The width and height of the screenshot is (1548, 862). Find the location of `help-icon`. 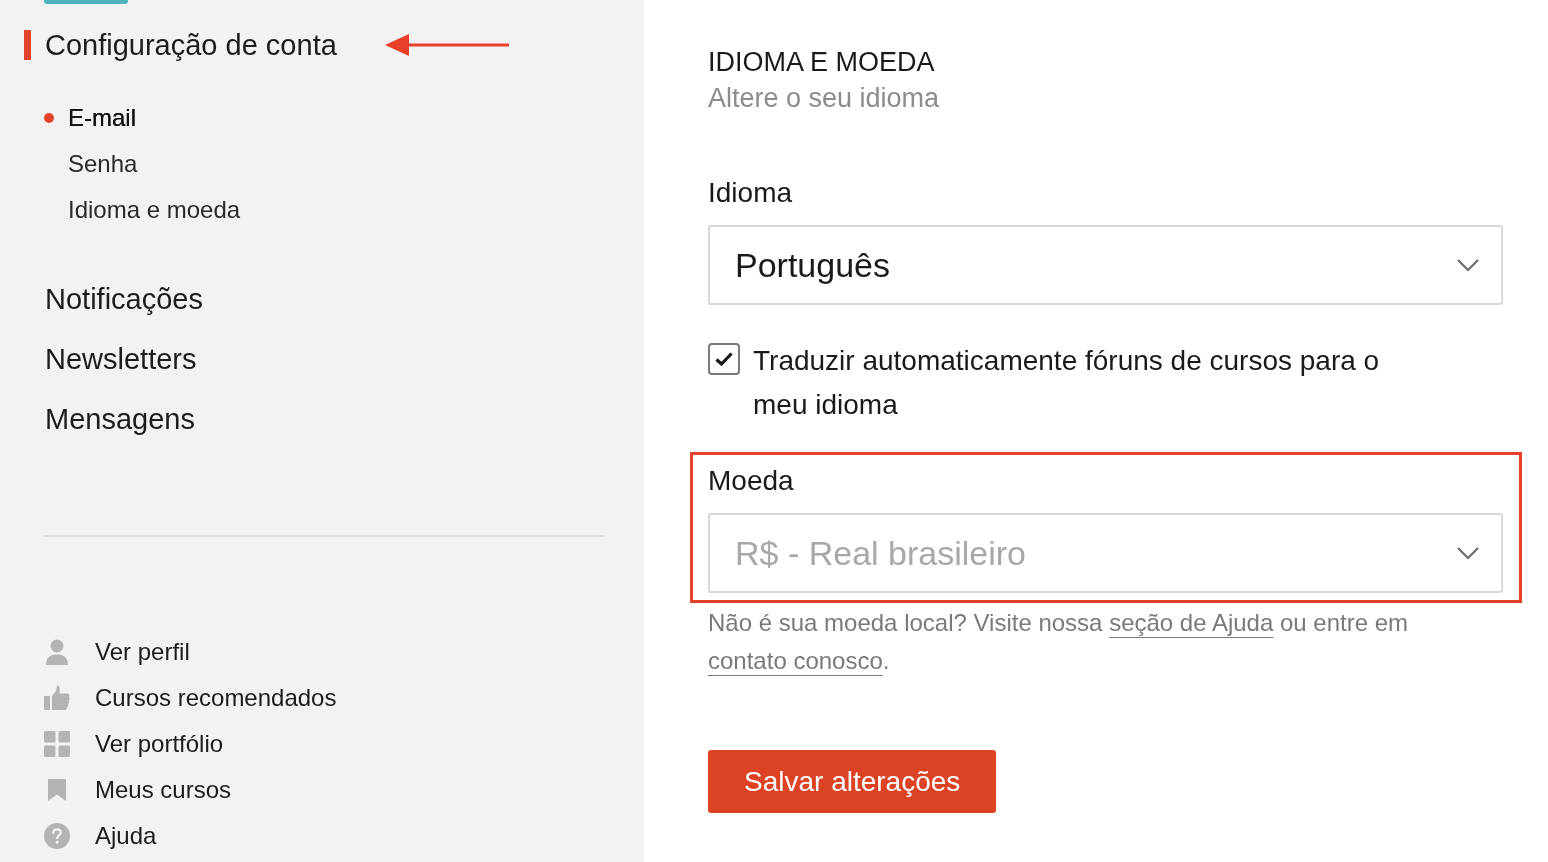

help-icon is located at coordinates (57, 836).